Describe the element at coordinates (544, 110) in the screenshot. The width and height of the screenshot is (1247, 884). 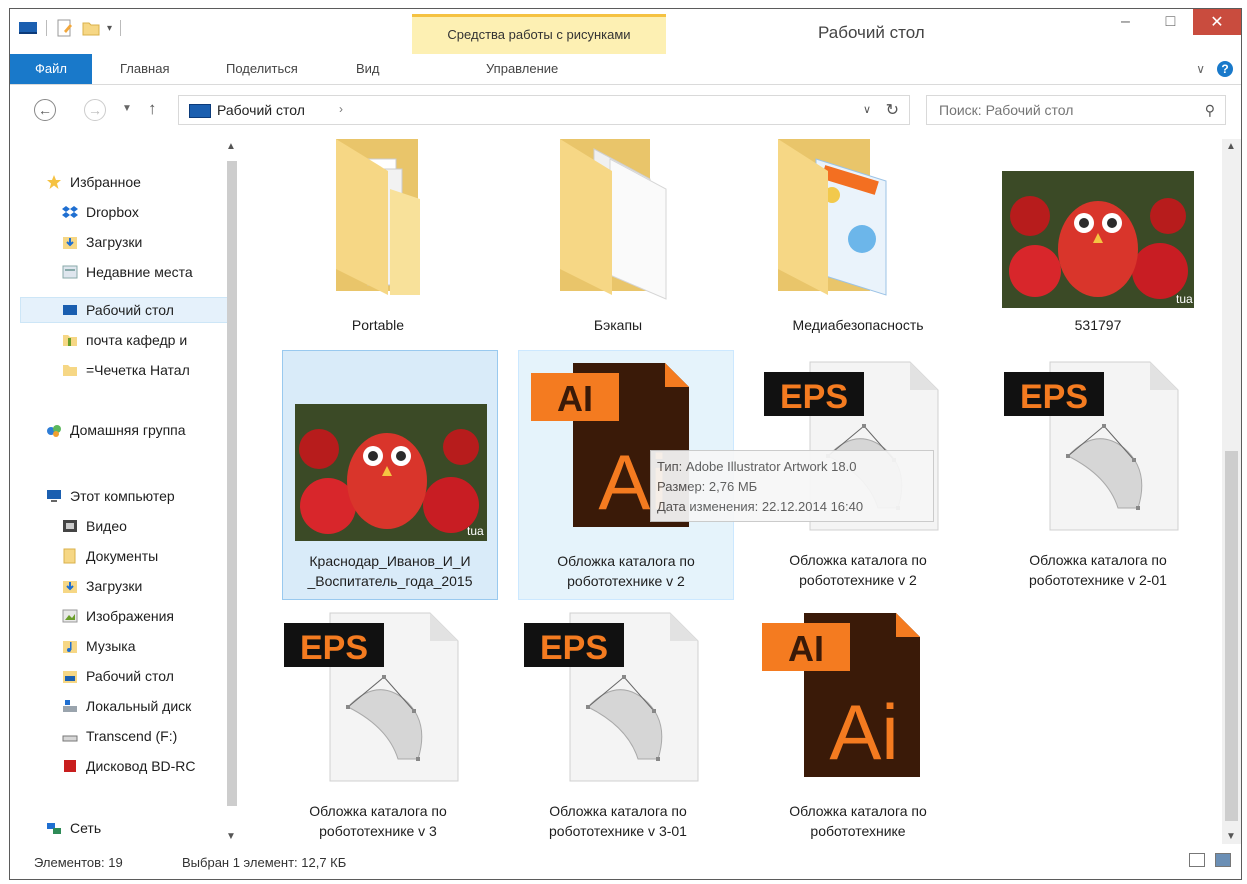
I see `address-bar: Рабочий стол › ∨ ↻` at that location.